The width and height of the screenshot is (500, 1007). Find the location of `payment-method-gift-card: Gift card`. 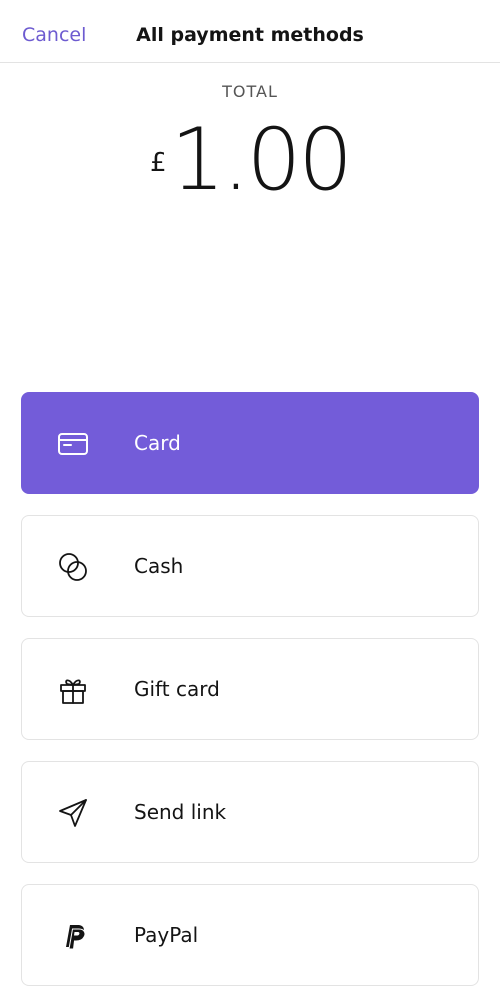

payment-method-gift-card: Gift card is located at coordinates (250, 689).